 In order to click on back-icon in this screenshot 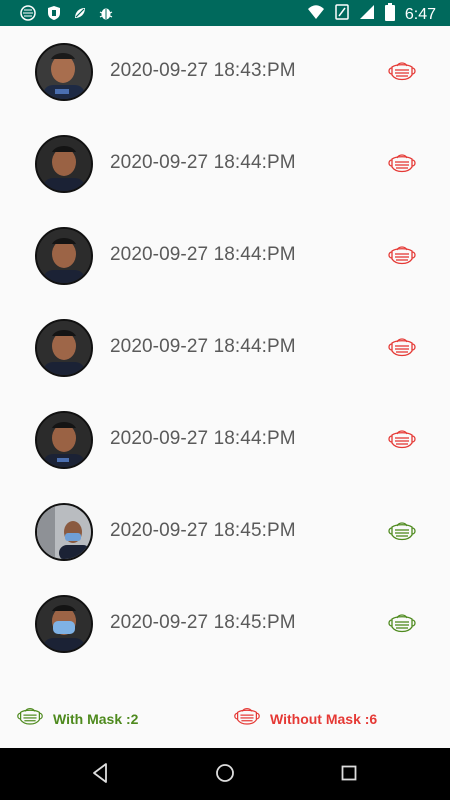, I will do `click(100, 775)`.